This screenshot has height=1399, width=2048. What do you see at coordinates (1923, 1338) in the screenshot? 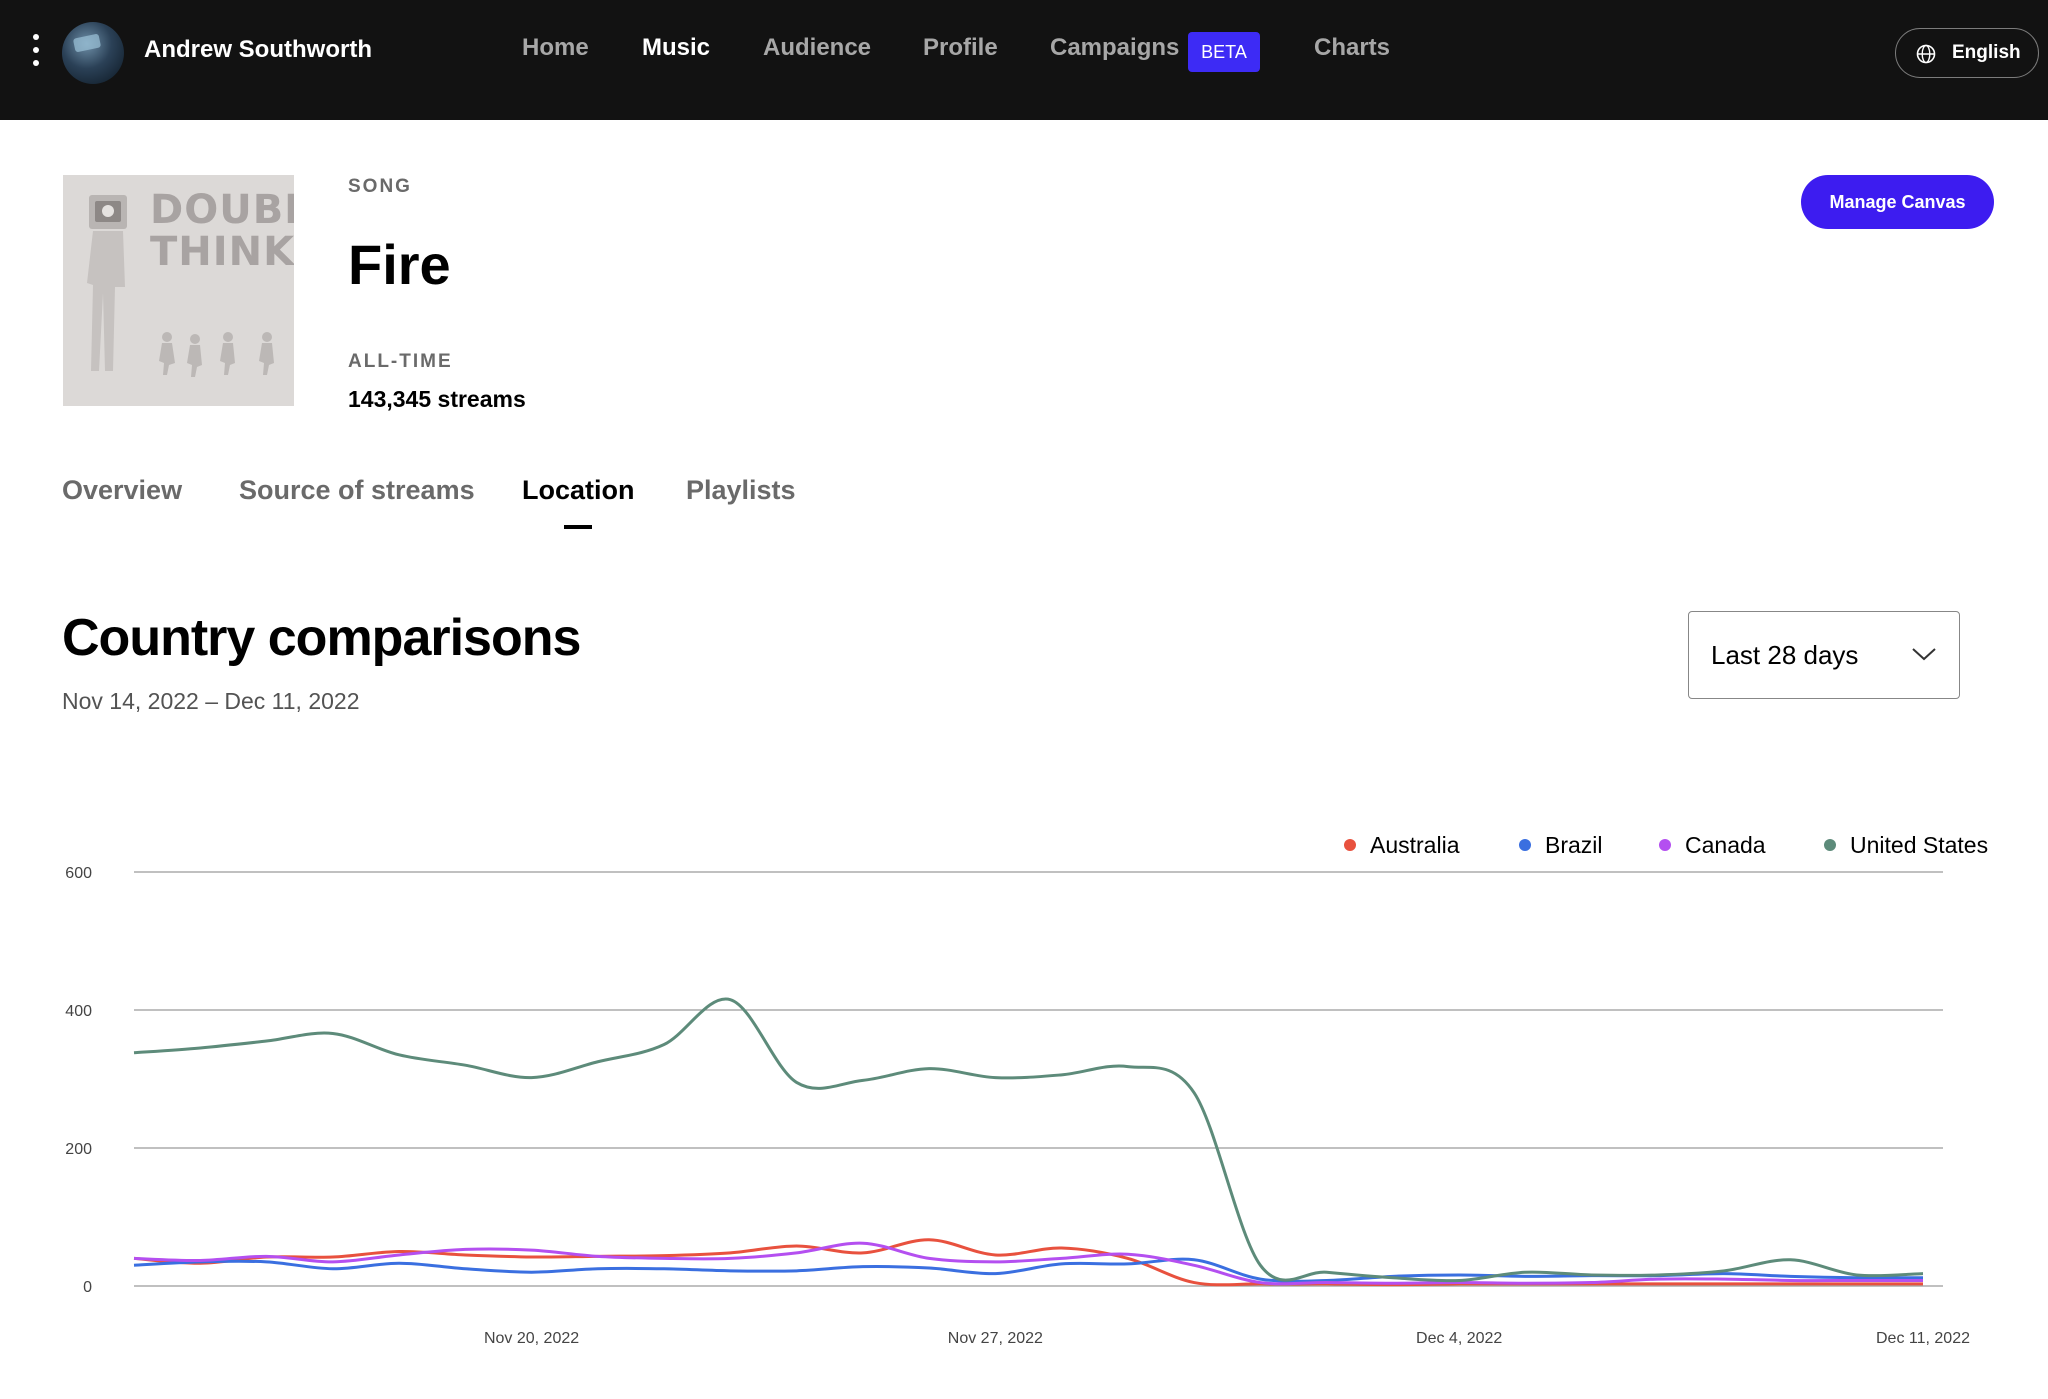
I see `x-tick-label: Dec 11, 2022` at bounding box center [1923, 1338].